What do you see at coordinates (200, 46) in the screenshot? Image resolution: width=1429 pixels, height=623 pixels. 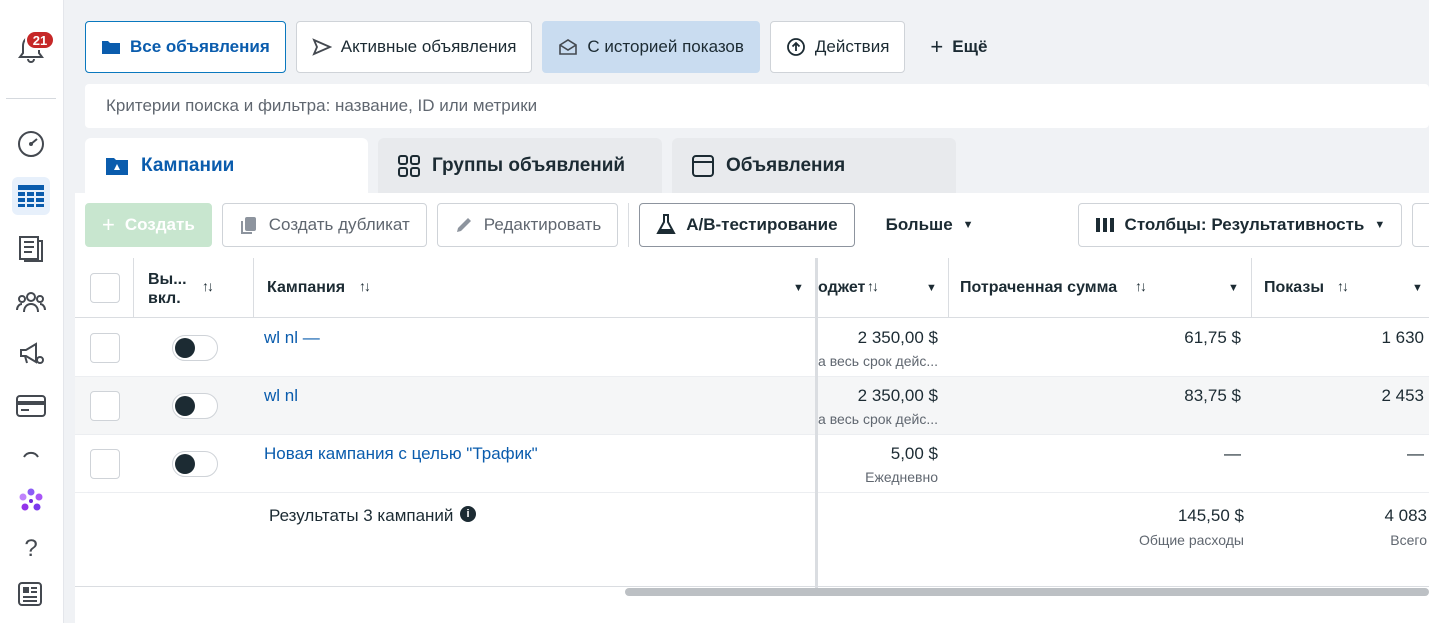 I see `view-tab-label: Все объявления` at bounding box center [200, 46].